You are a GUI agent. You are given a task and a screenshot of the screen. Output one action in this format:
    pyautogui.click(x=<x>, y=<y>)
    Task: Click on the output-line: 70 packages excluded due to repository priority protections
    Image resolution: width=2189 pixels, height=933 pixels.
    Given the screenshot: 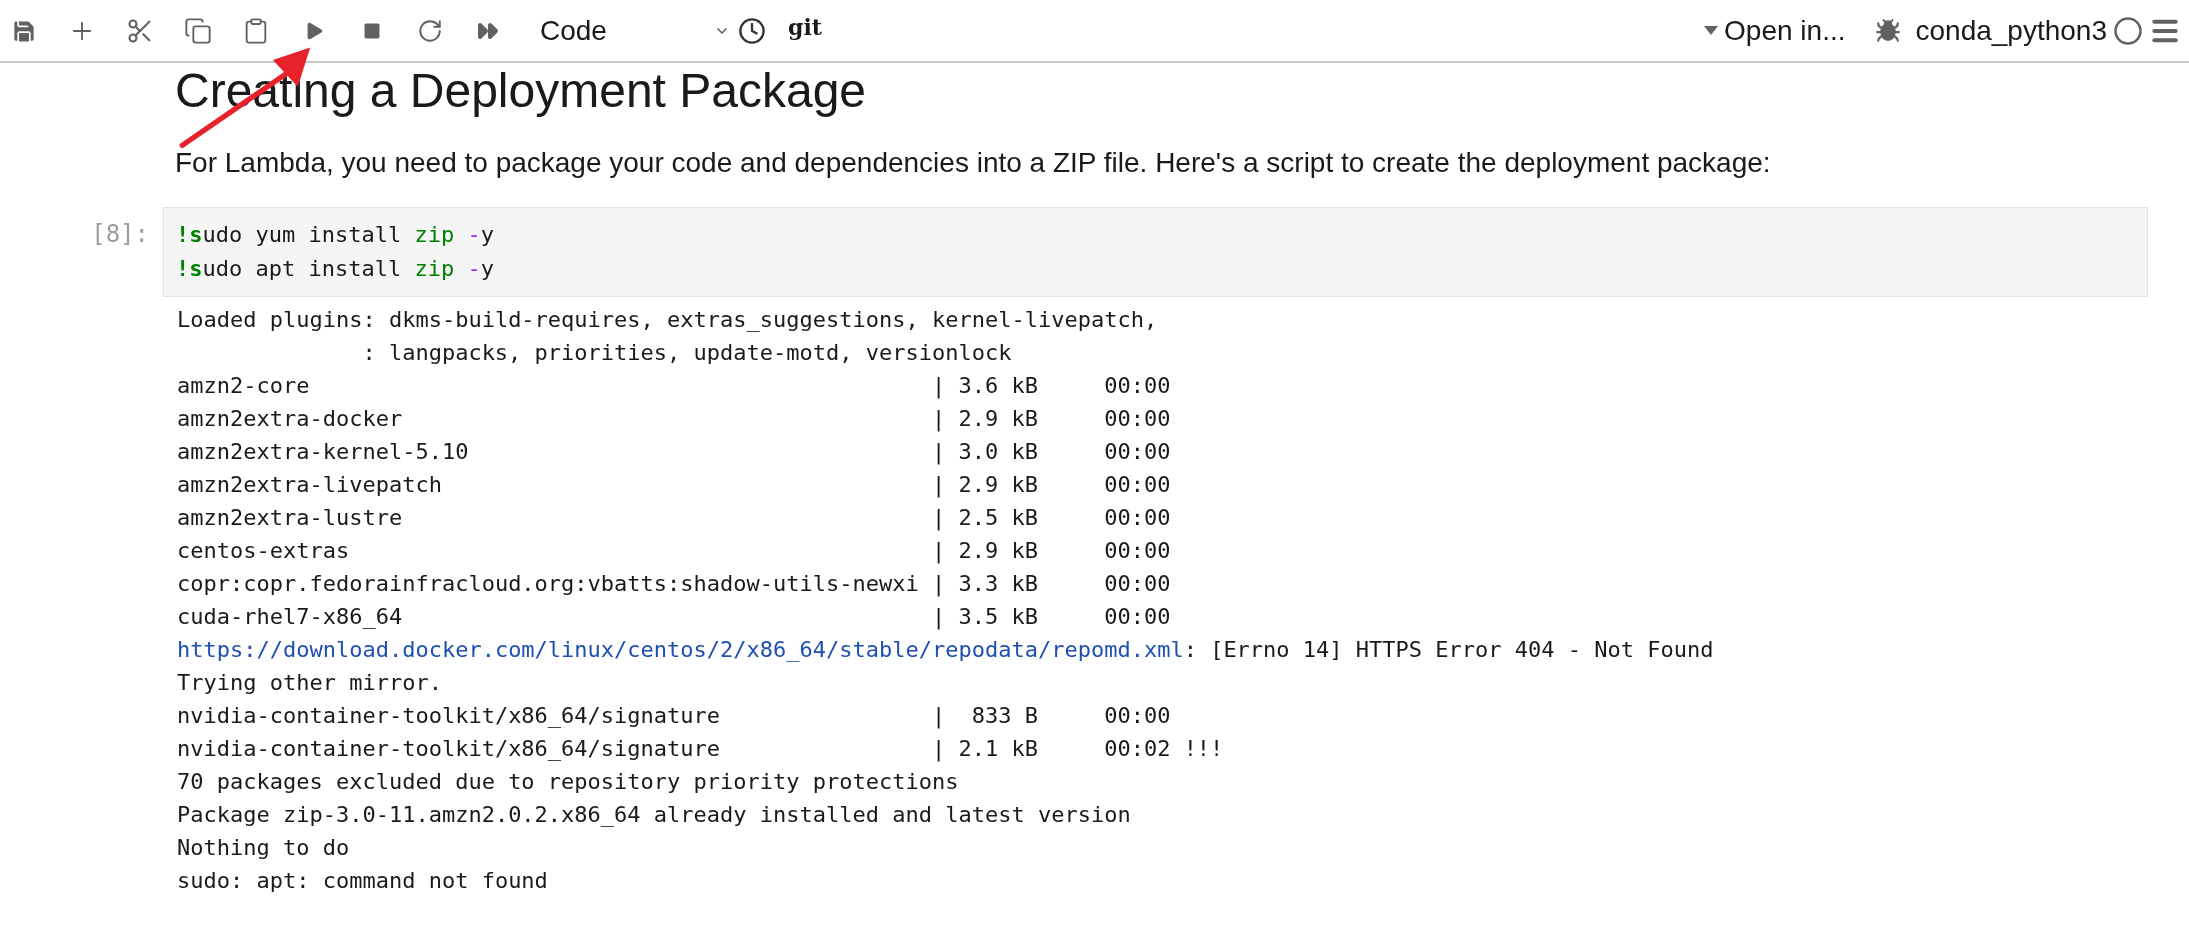 What is the action you would take?
    pyautogui.click(x=568, y=782)
    